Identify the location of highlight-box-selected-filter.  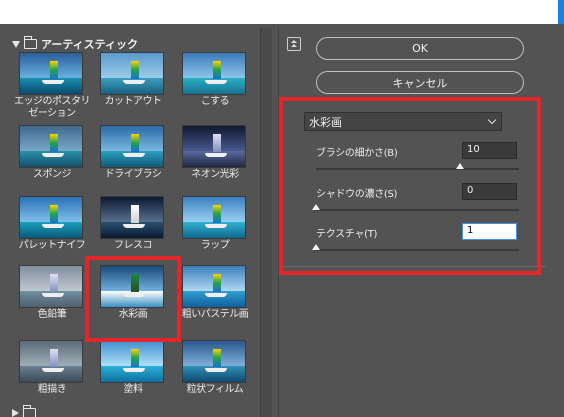
(133, 299).